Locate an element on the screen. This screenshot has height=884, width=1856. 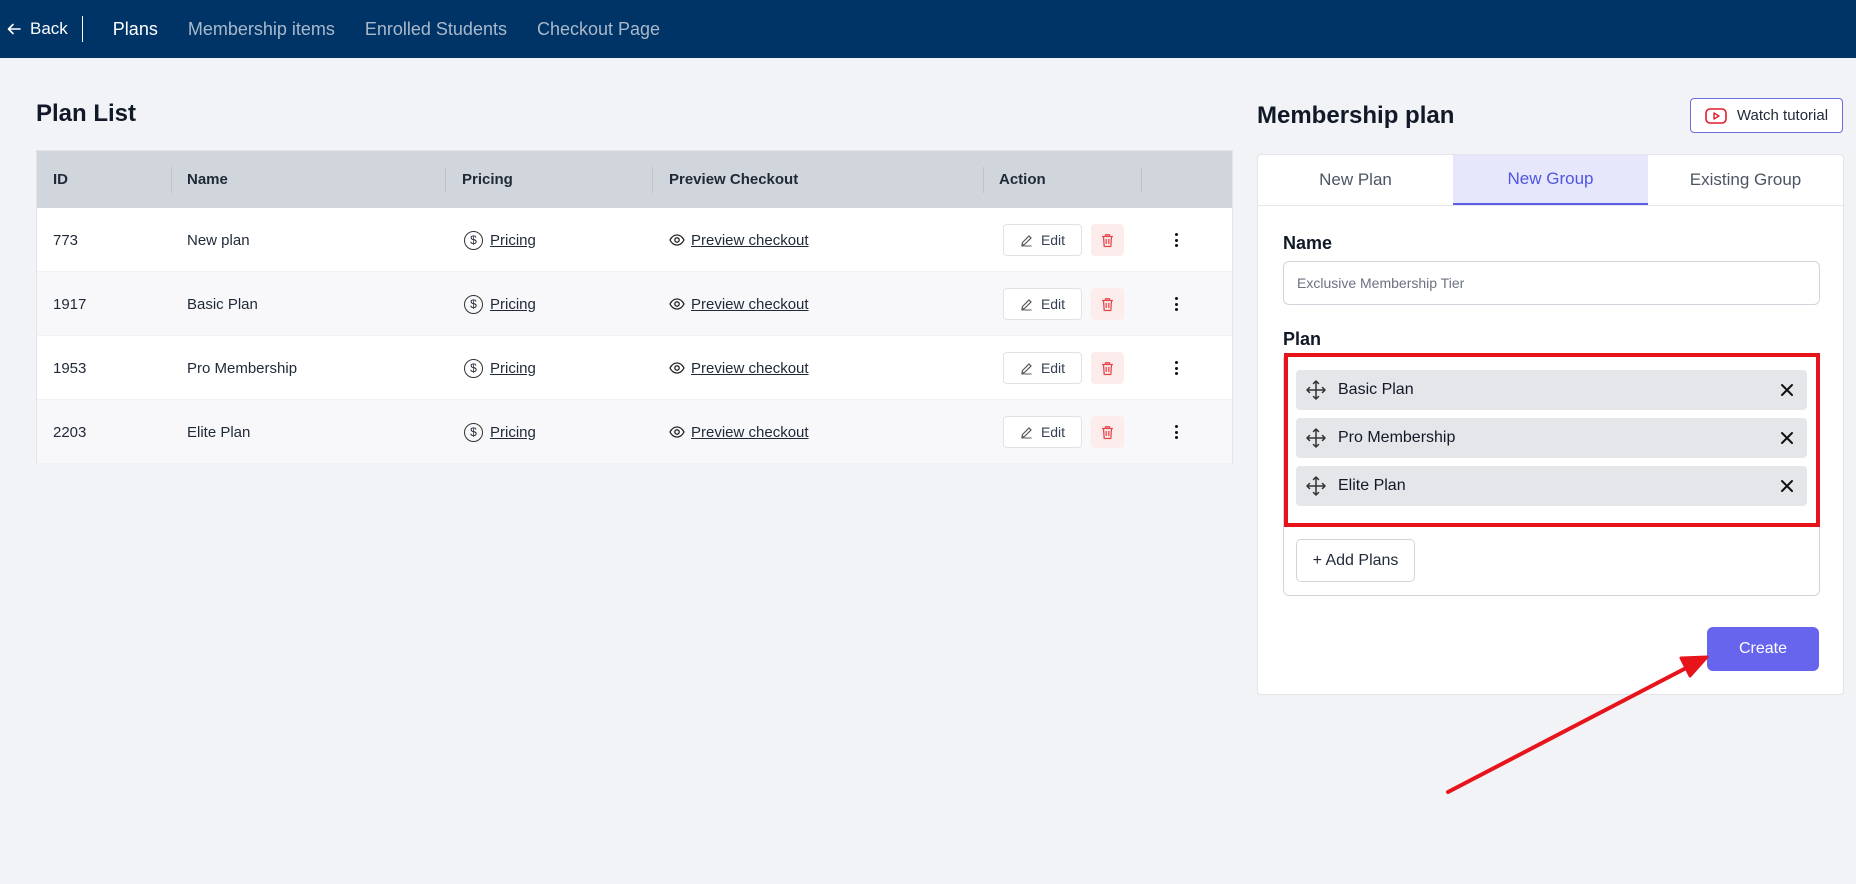
plan-item: Elite Plan is located at coordinates (1551, 486).